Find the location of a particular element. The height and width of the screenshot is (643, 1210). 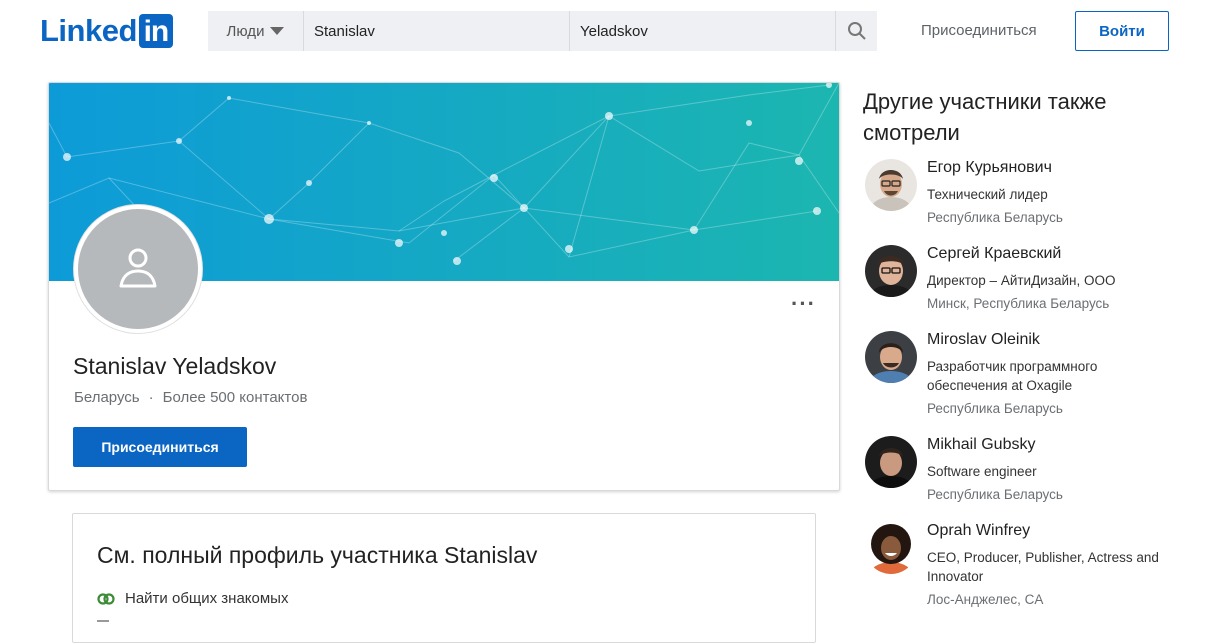

profile-join-button: Присоединиться is located at coordinates (160, 447).